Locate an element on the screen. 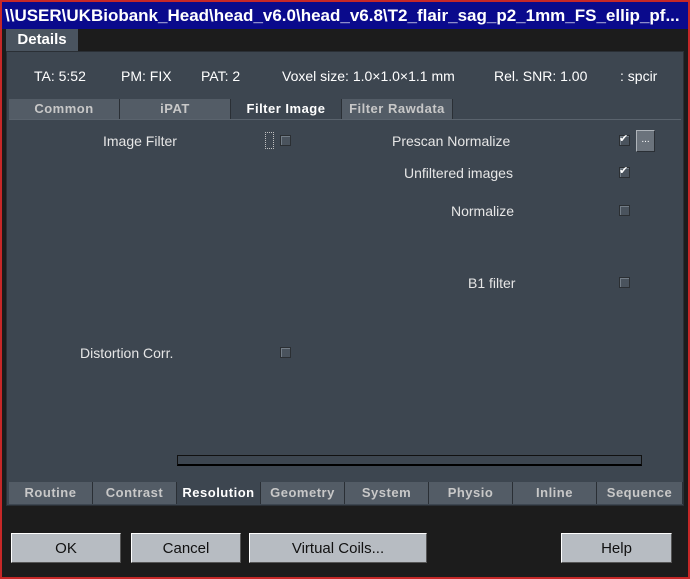  subtab-filter-image: Filter Image is located at coordinates (286, 109).